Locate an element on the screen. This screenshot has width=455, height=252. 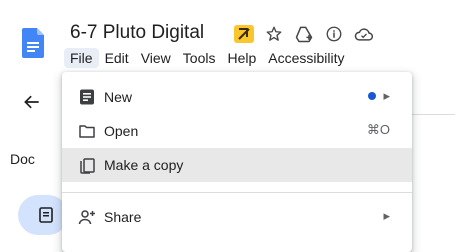
info-icon is located at coordinates (334, 34).